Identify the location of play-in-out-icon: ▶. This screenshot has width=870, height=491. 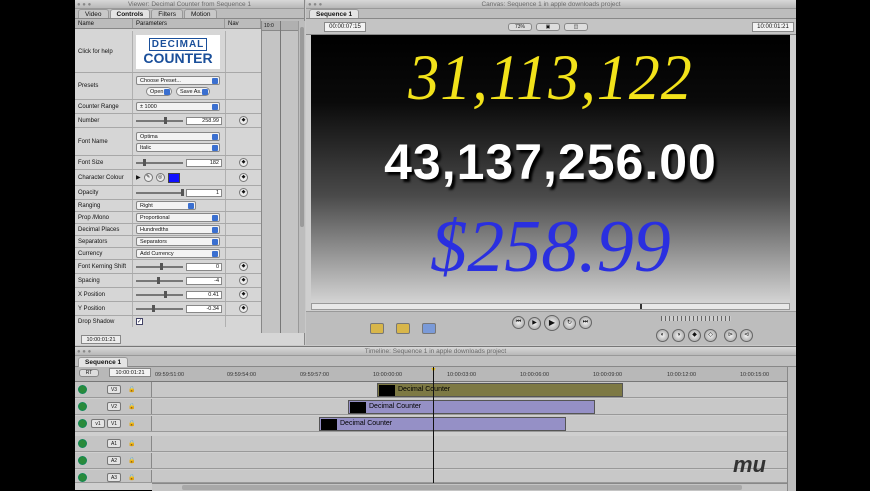
(534, 323).